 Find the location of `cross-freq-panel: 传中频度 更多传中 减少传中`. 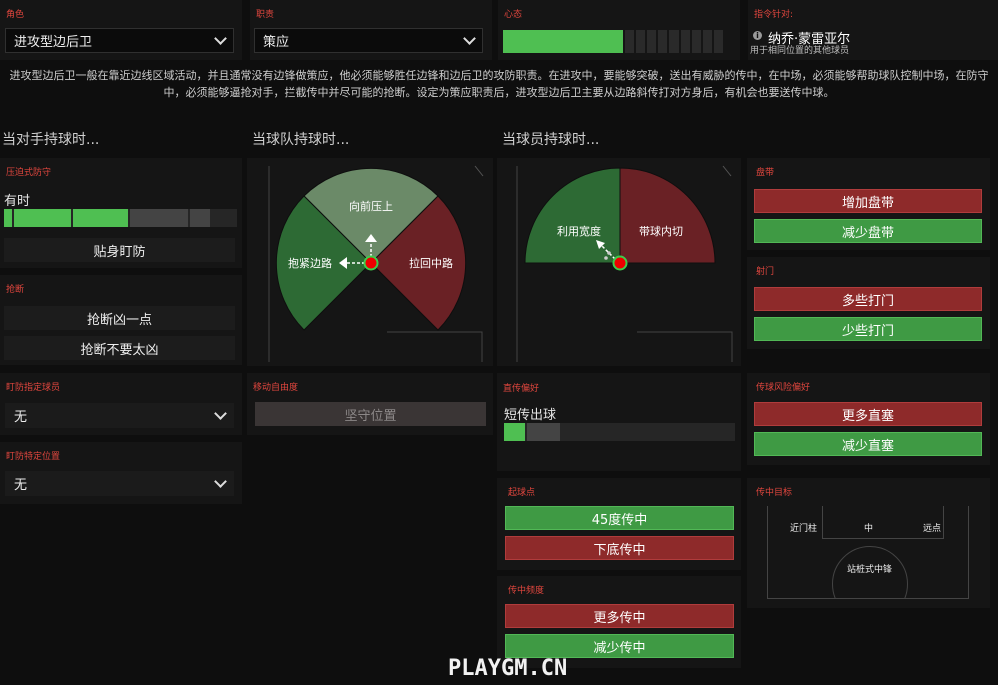

cross-freq-panel: 传中频度 更多传中 减少传中 is located at coordinates (619, 622).